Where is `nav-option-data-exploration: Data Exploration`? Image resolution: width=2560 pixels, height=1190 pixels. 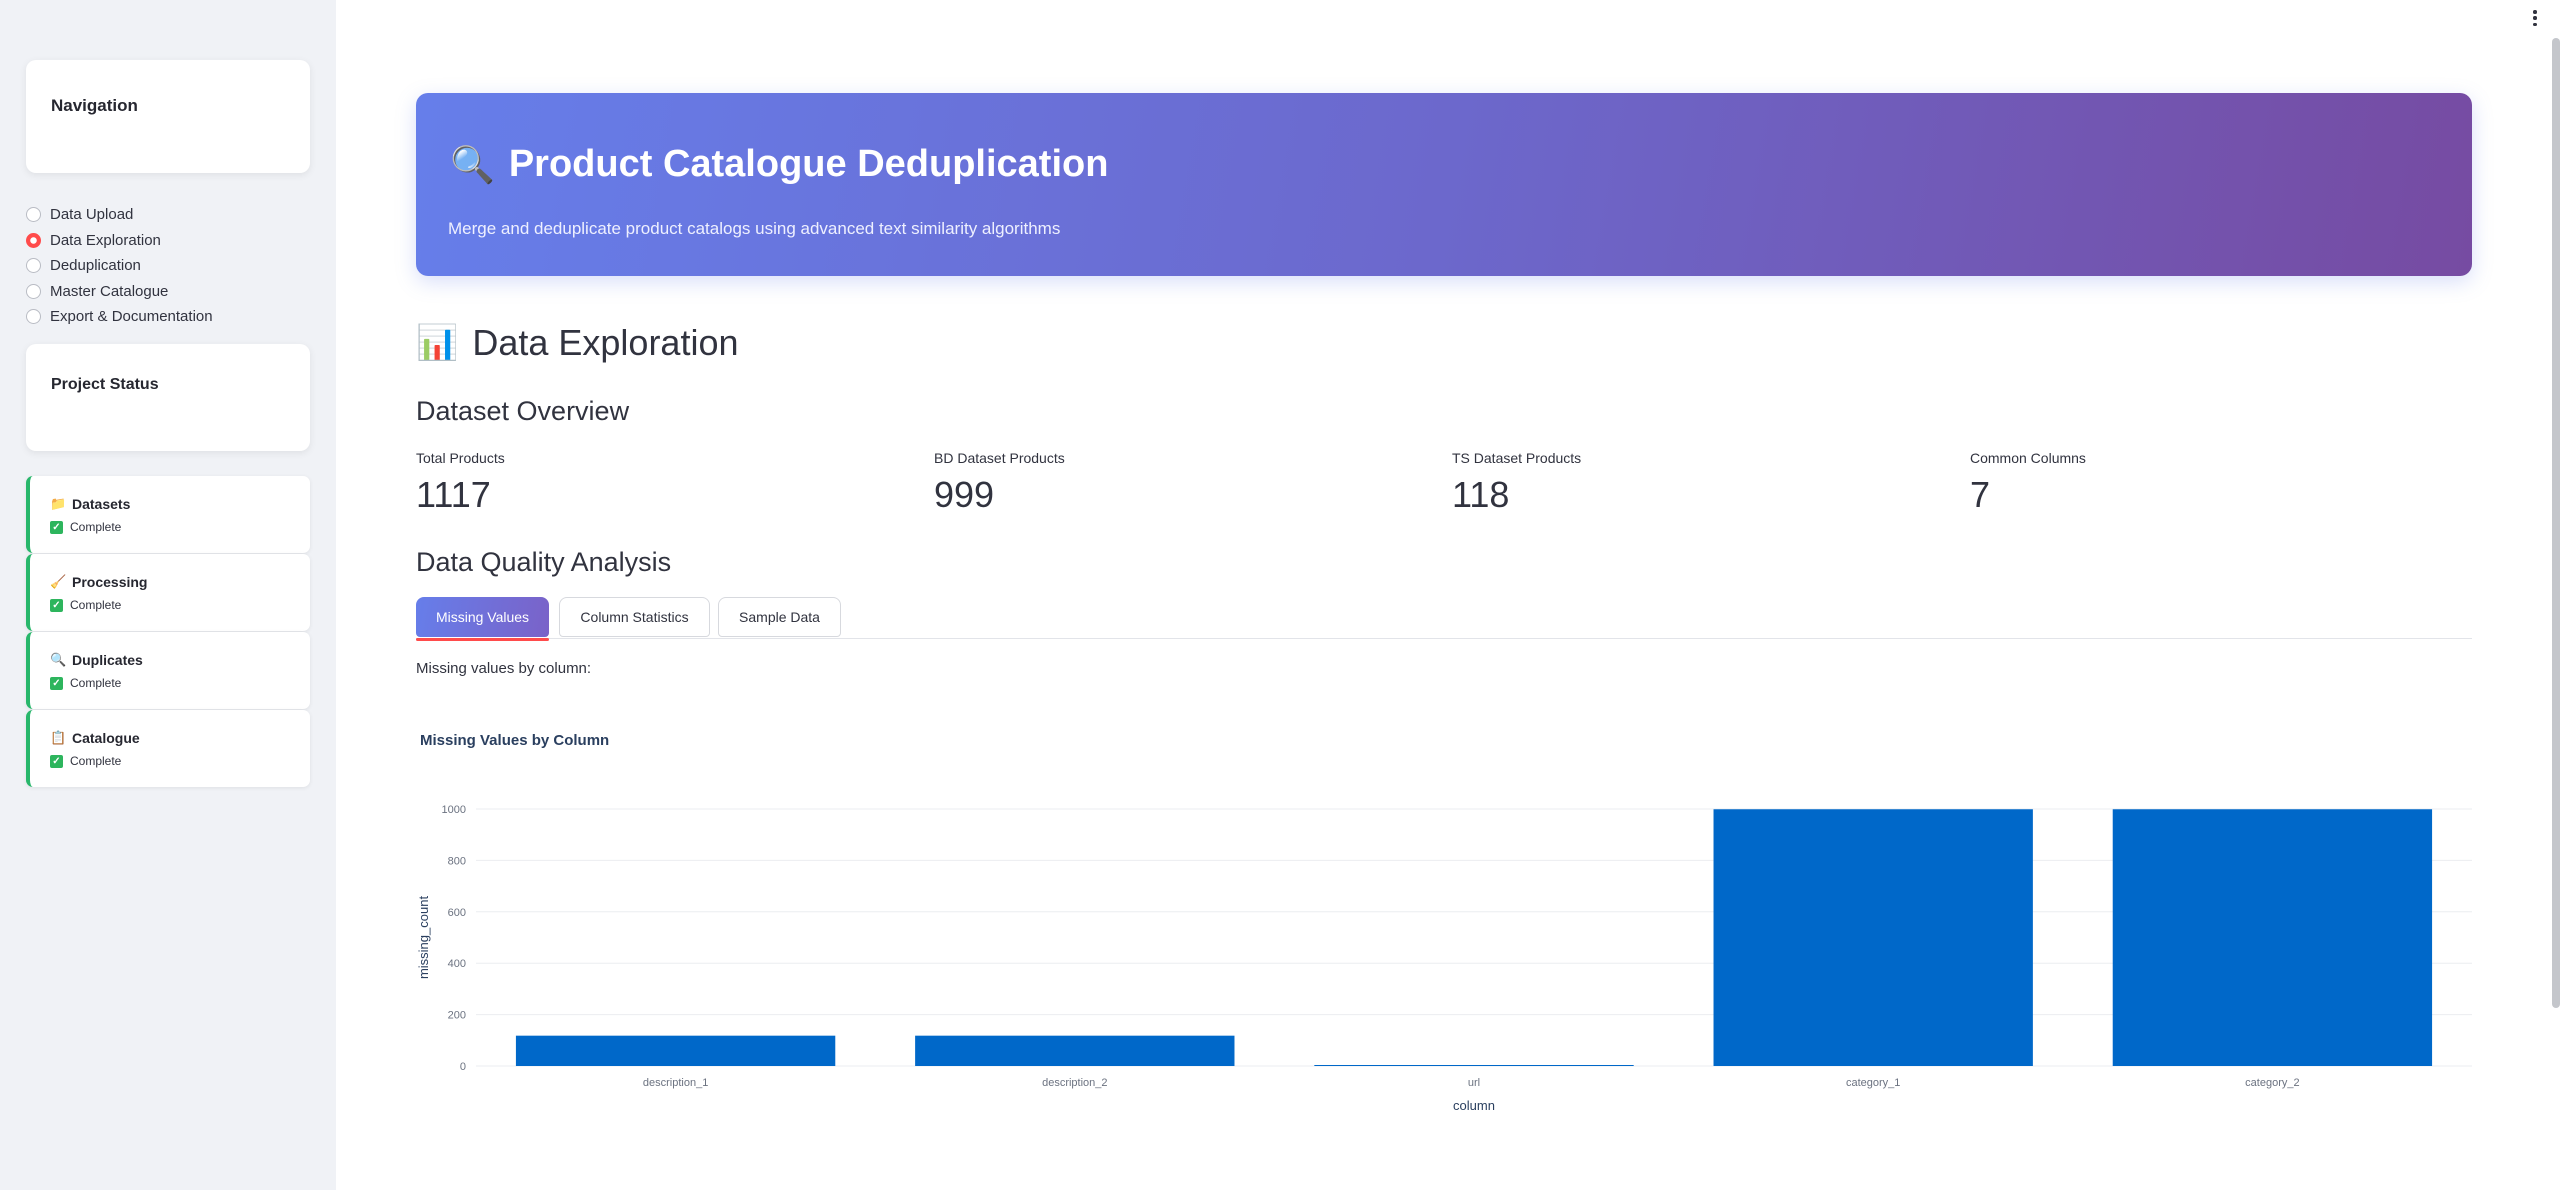
nav-option-data-exploration: Data Exploration is located at coordinates (119, 241).